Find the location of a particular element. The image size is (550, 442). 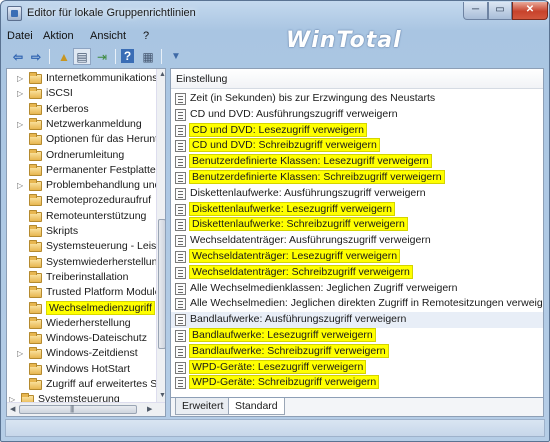

help-icon: ? is located at coordinates (127, 56).